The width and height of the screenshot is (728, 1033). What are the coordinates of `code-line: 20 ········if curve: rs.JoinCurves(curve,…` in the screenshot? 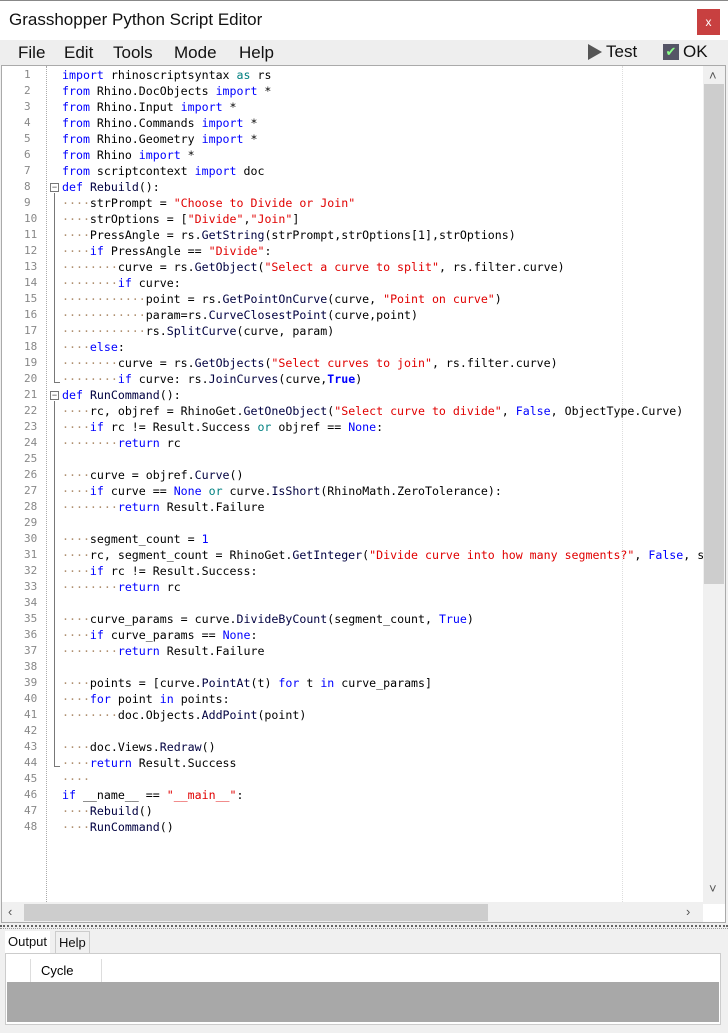 It's located at (352, 379).